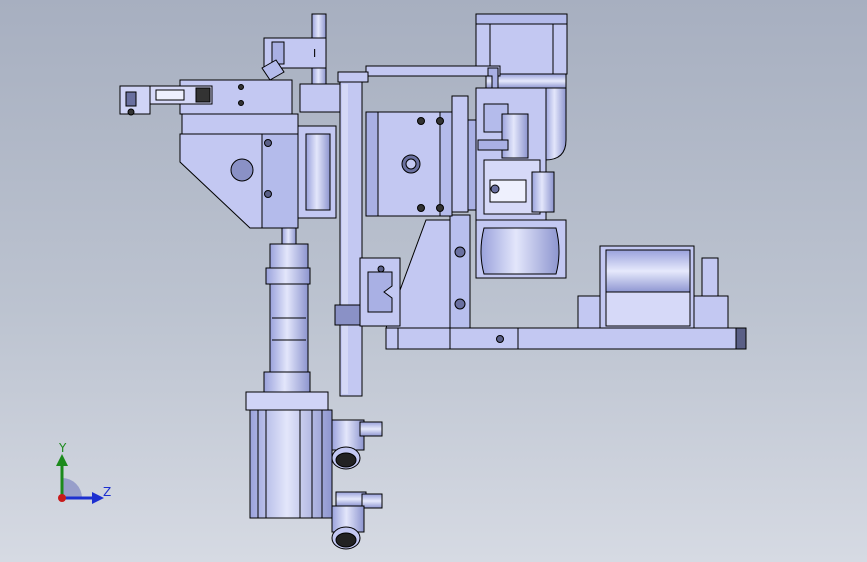  I want to click on z-axis-label: Z, so click(107, 492).